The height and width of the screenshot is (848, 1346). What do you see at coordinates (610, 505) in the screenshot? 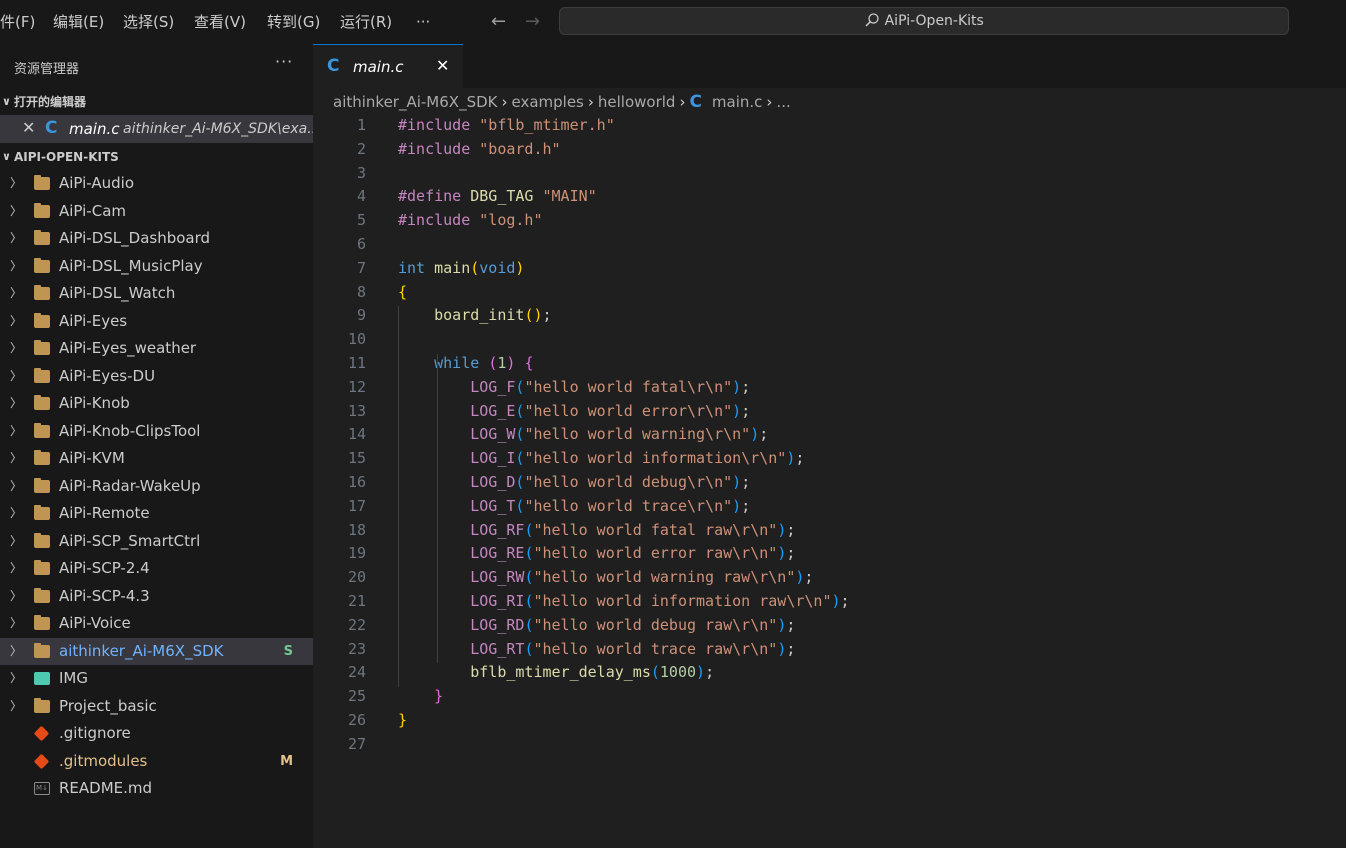
I see `code-line: LOG_T("hello world trace\r\n");` at bounding box center [610, 505].